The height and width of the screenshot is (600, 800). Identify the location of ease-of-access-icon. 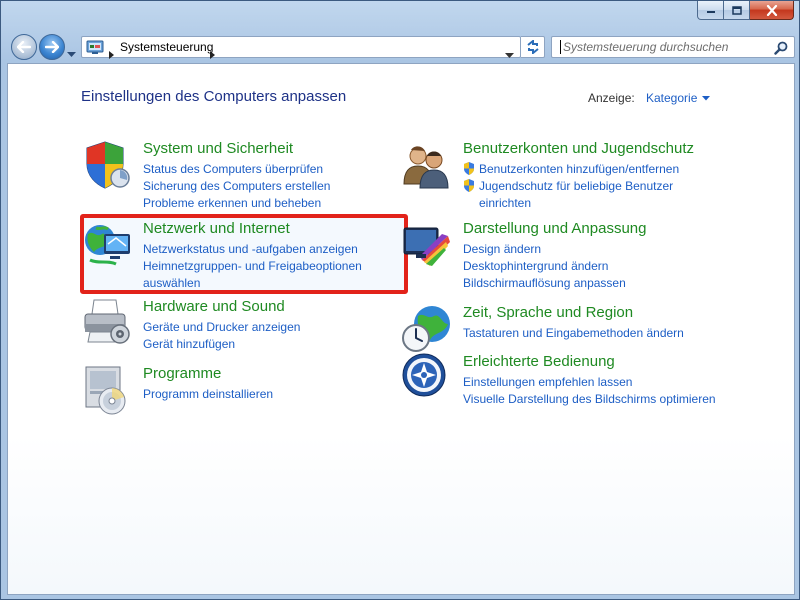
(427, 378).